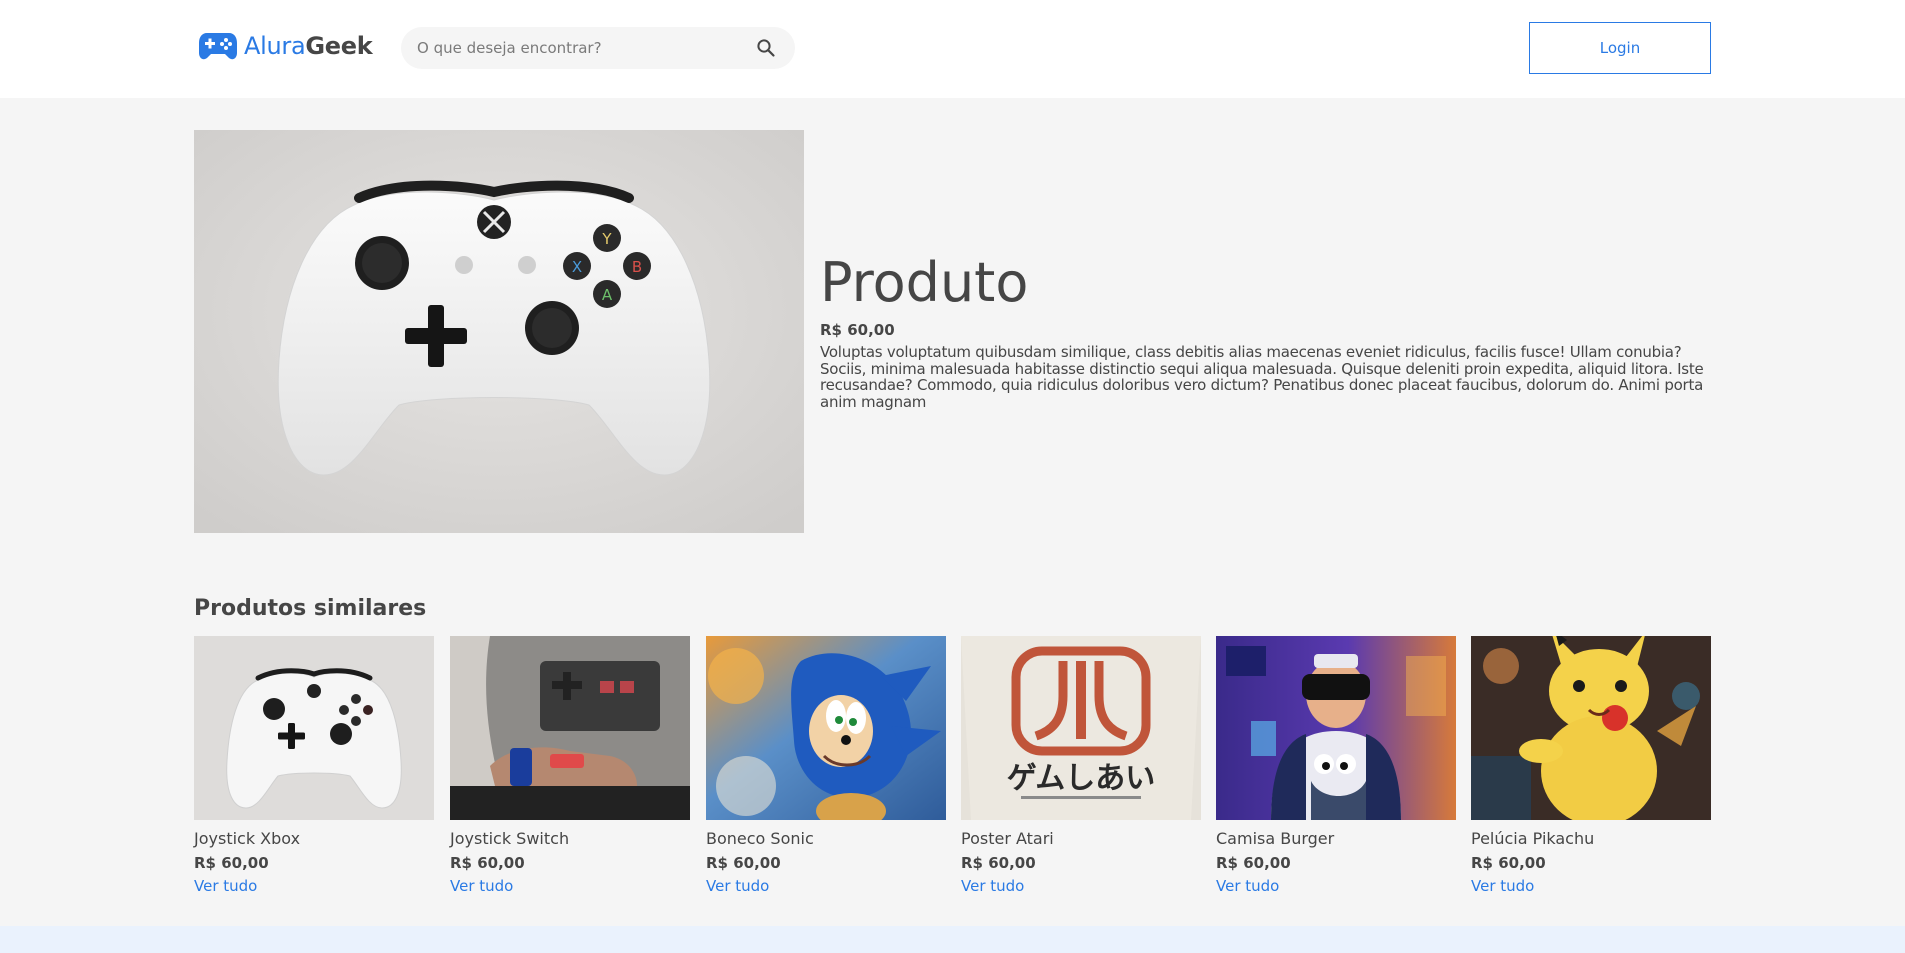 The image size is (1905, 953). Describe the element at coordinates (1007, 838) in the screenshot. I see `product-card-name: Poster Atari` at that location.